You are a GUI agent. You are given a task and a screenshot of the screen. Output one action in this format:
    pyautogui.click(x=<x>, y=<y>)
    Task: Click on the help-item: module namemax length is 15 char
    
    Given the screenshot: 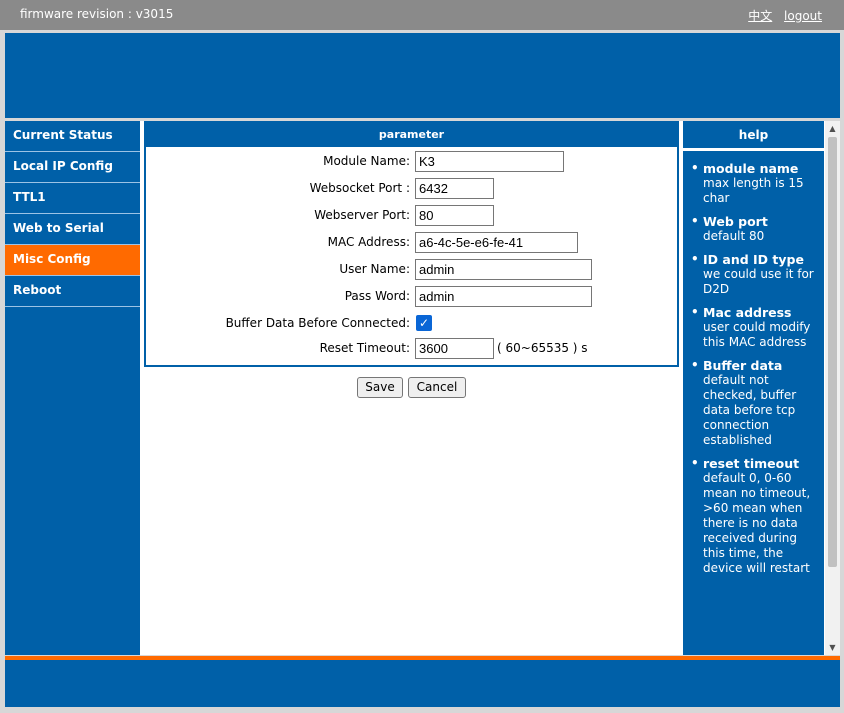 What is the action you would take?
    pyautogui.click(x=755, y=183)
    